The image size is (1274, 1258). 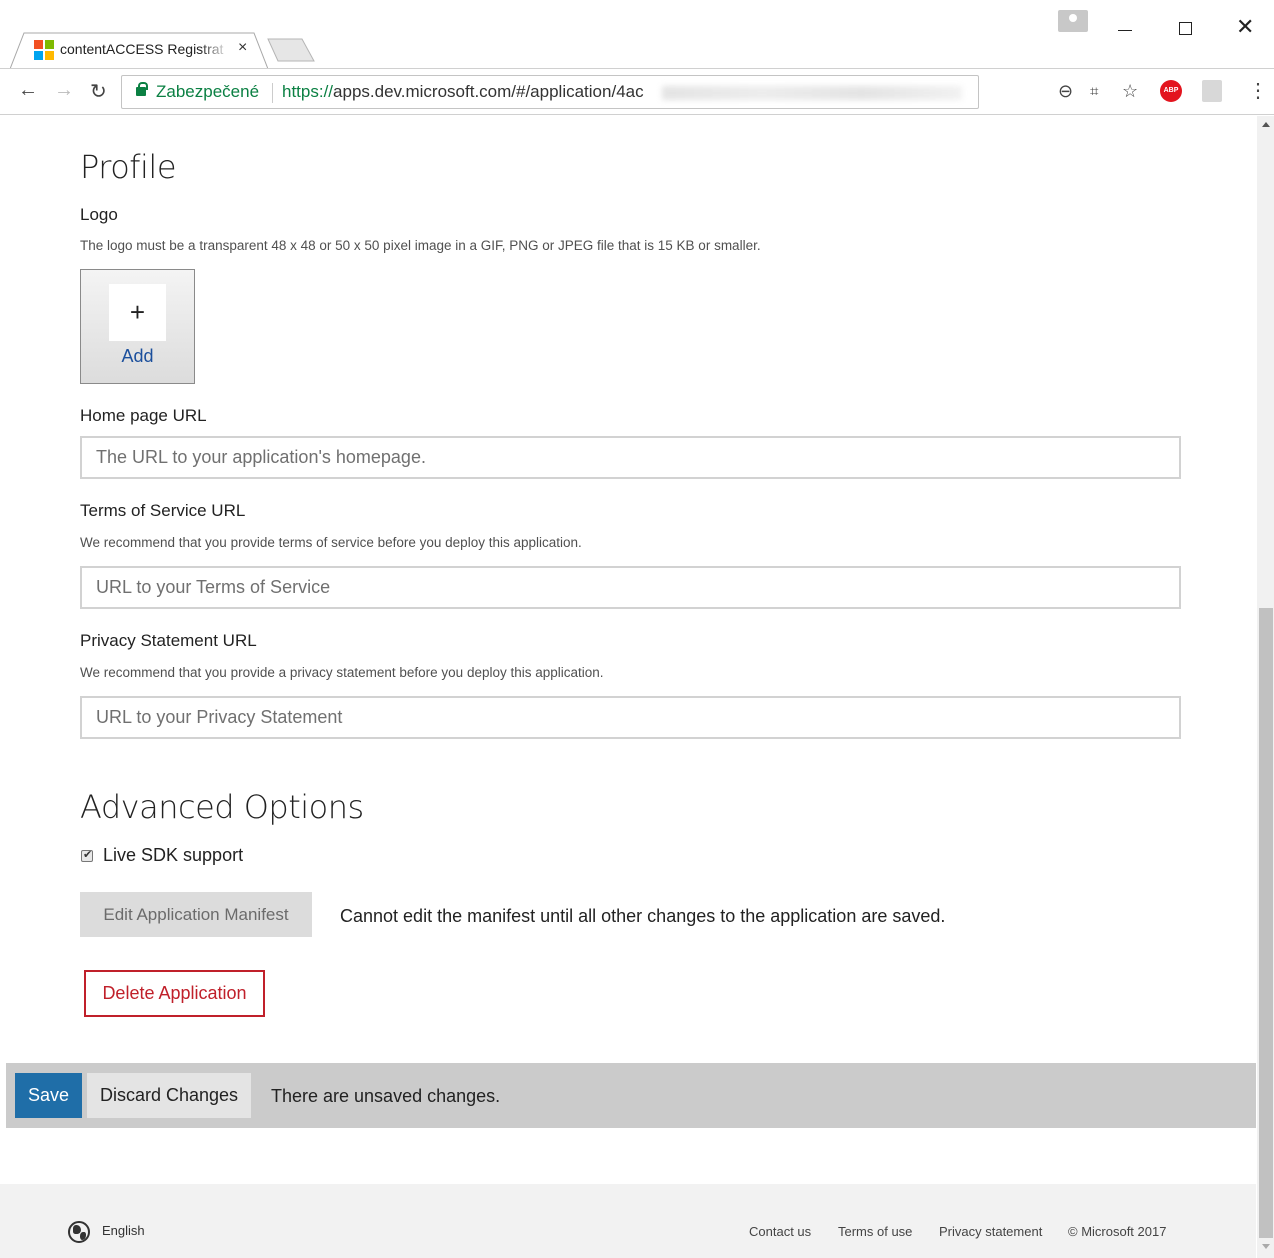 What do you see at coordinates (272, 93) in the screenshot?
I see `address-separator` at bounding box center [272, 93].